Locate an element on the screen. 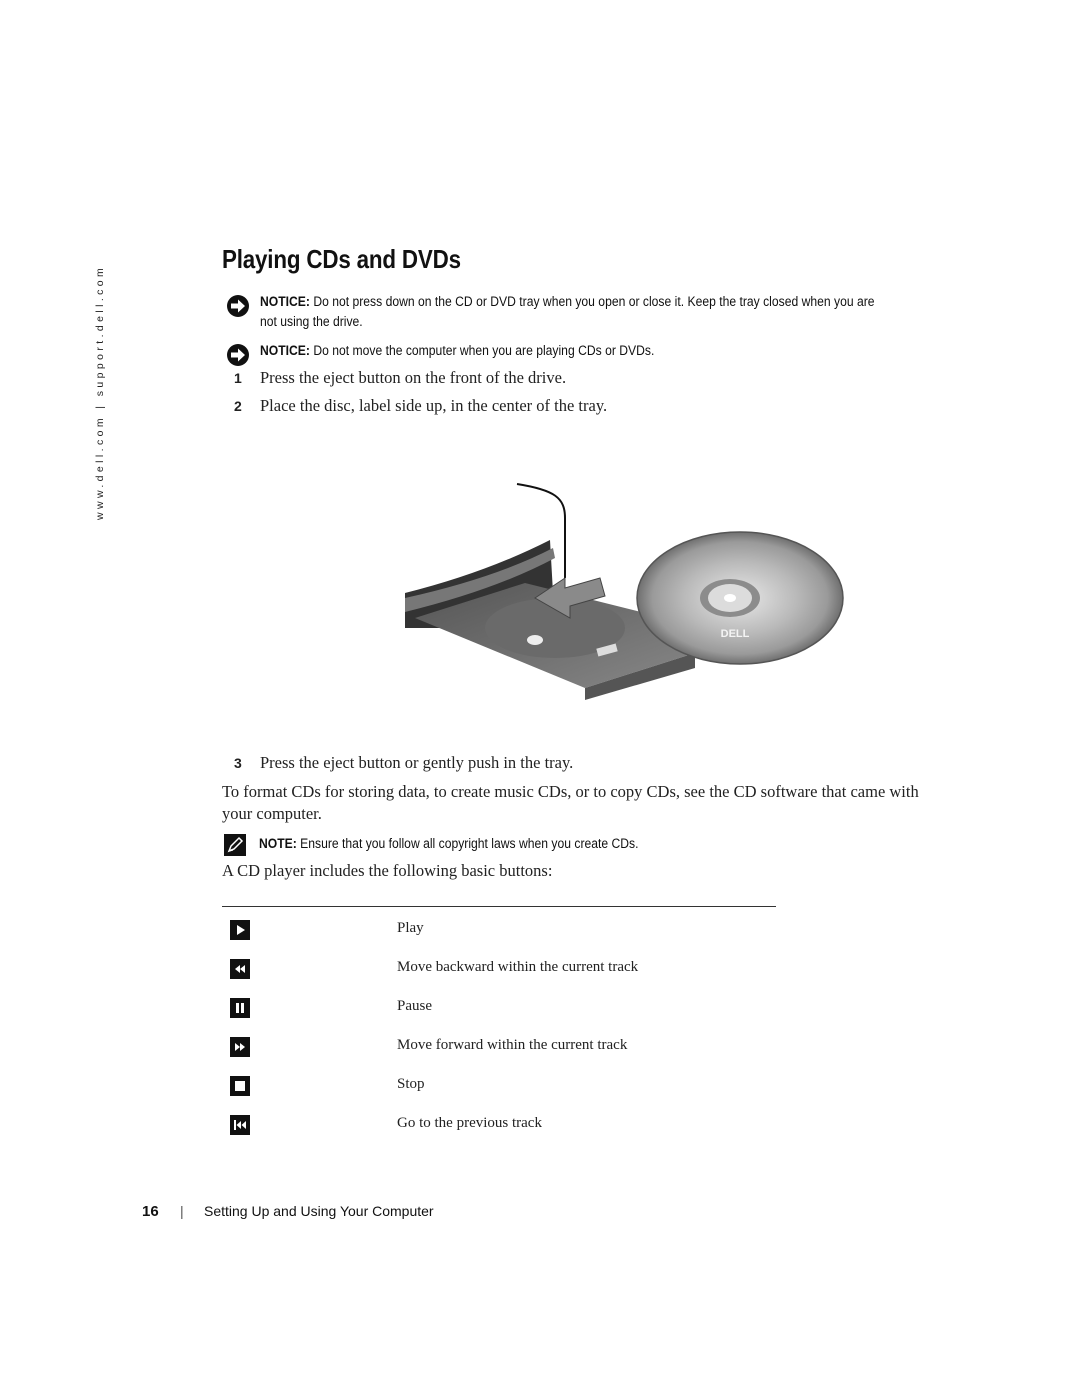  page-title: Playing CDs and DVDs is located at coordinates (341, 259).